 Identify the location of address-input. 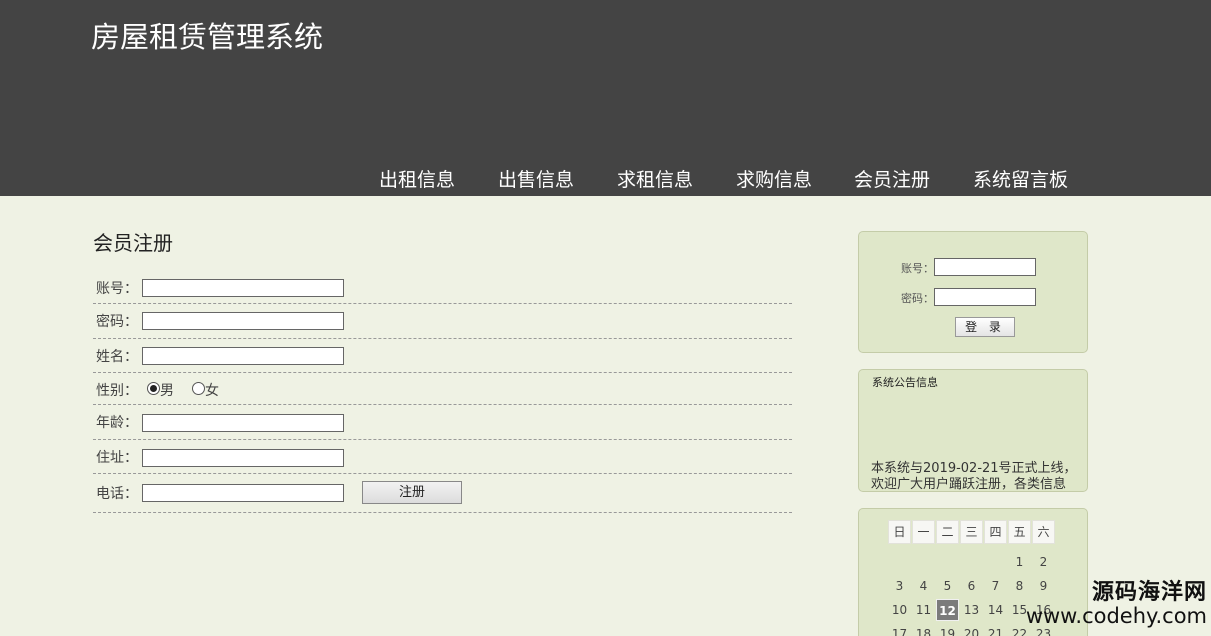
(243, 458).